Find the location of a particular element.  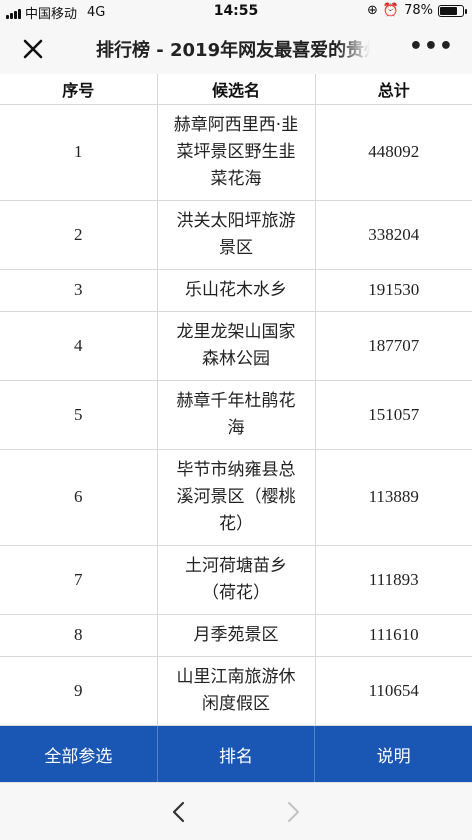

alarm-icon: ⏰ is located at coordinates (391, 10).